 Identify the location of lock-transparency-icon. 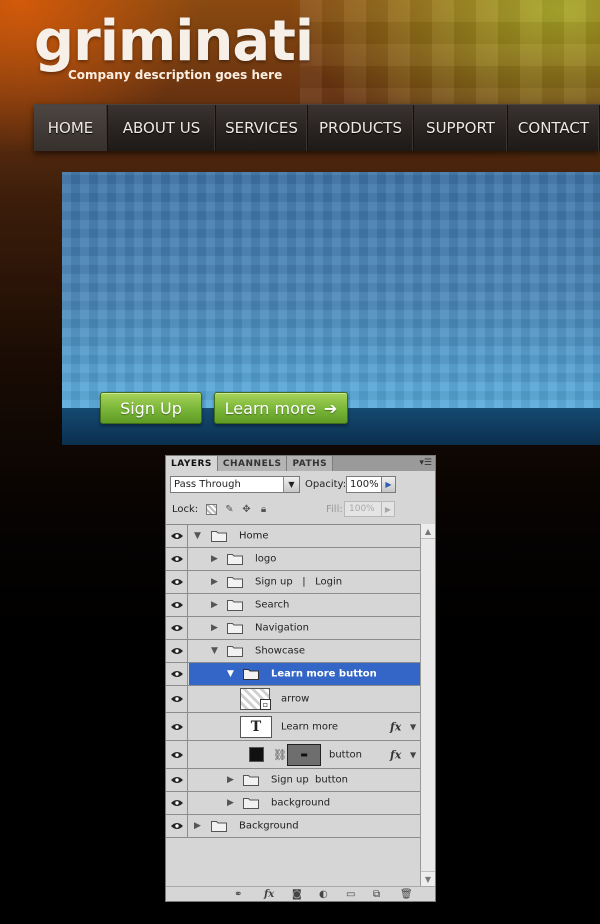
(211, 509).